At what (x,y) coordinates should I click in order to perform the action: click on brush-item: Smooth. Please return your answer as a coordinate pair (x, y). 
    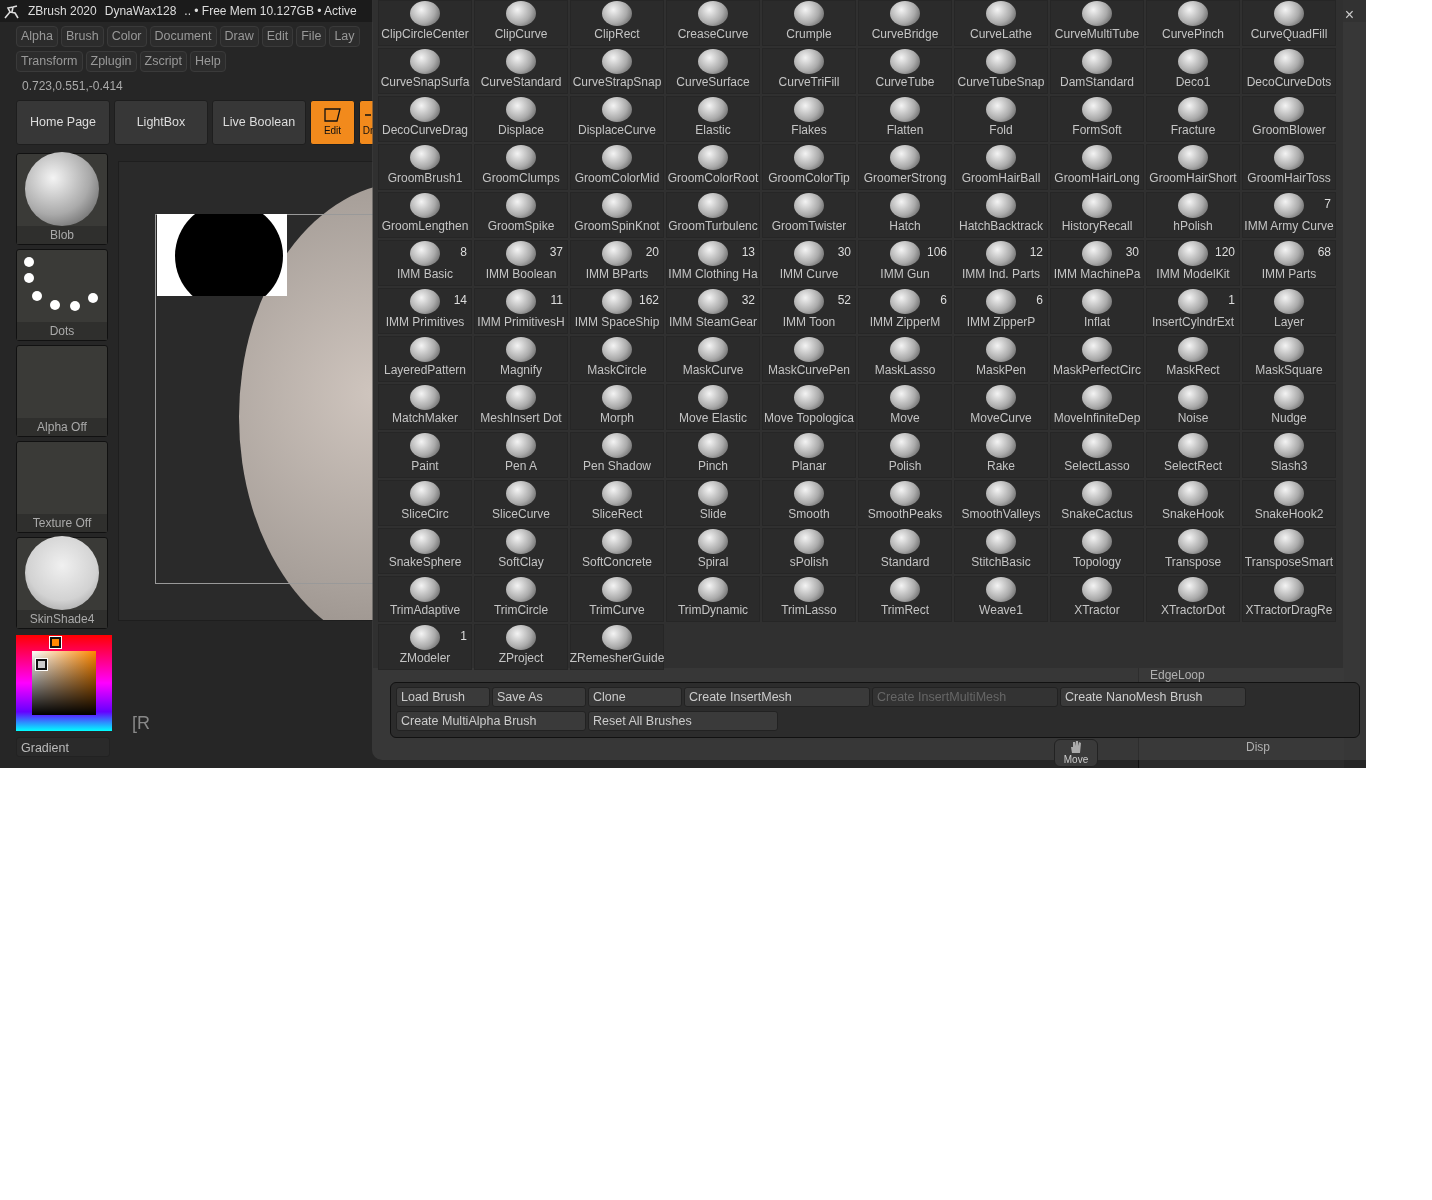
    Looking at the image, I should click on (809, 503).